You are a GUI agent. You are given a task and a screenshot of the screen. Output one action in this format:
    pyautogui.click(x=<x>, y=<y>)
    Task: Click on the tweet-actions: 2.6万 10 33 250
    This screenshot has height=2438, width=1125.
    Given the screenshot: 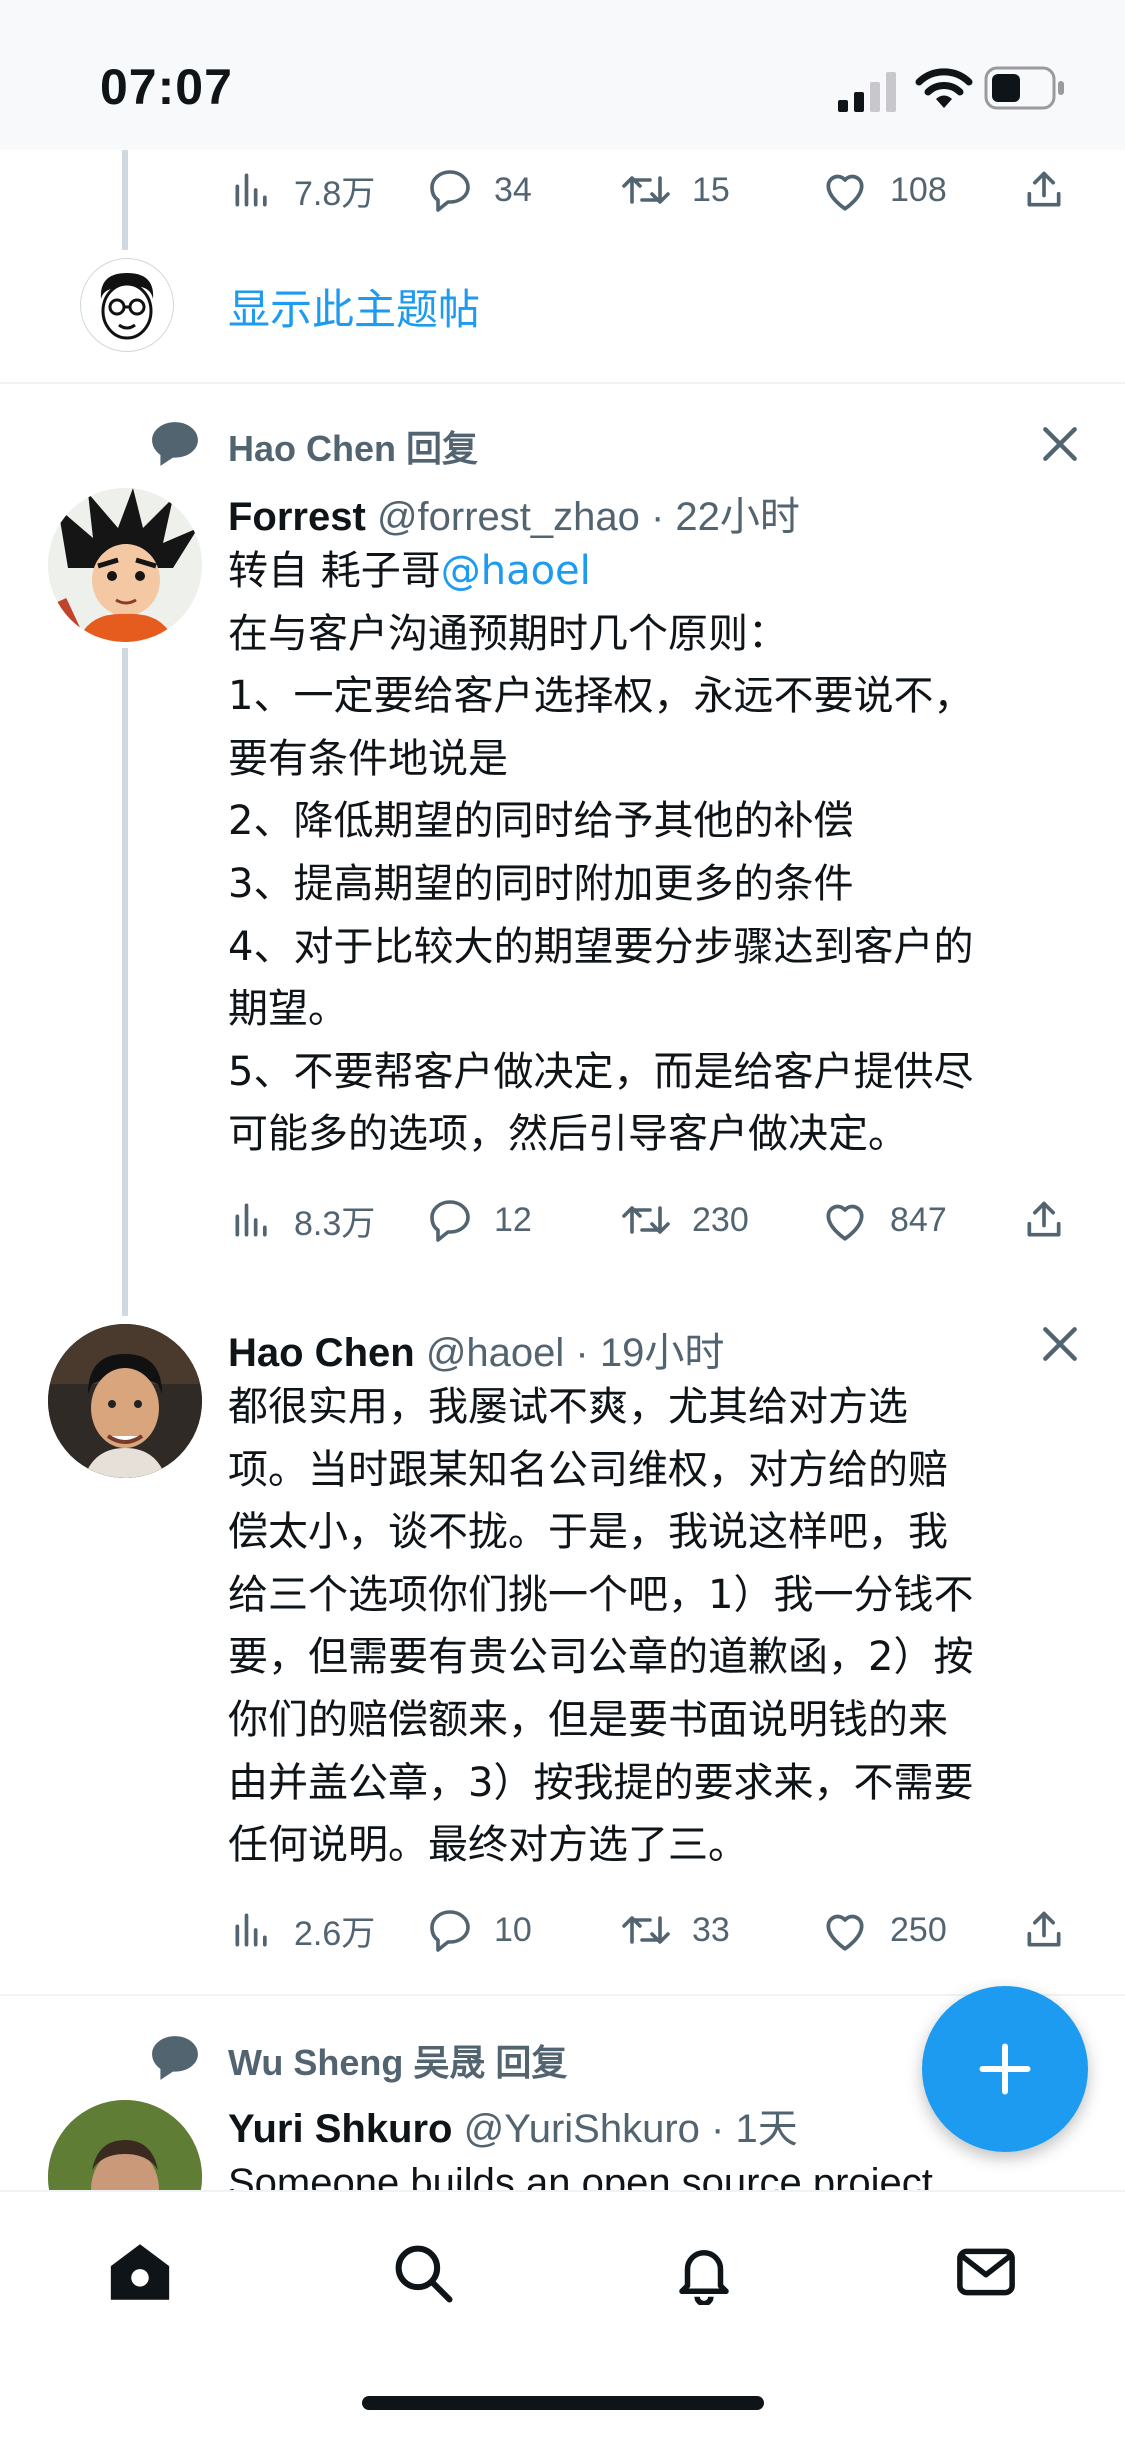 What is the action you would take?
    pyautogui.click(x=650, y=1930)
    